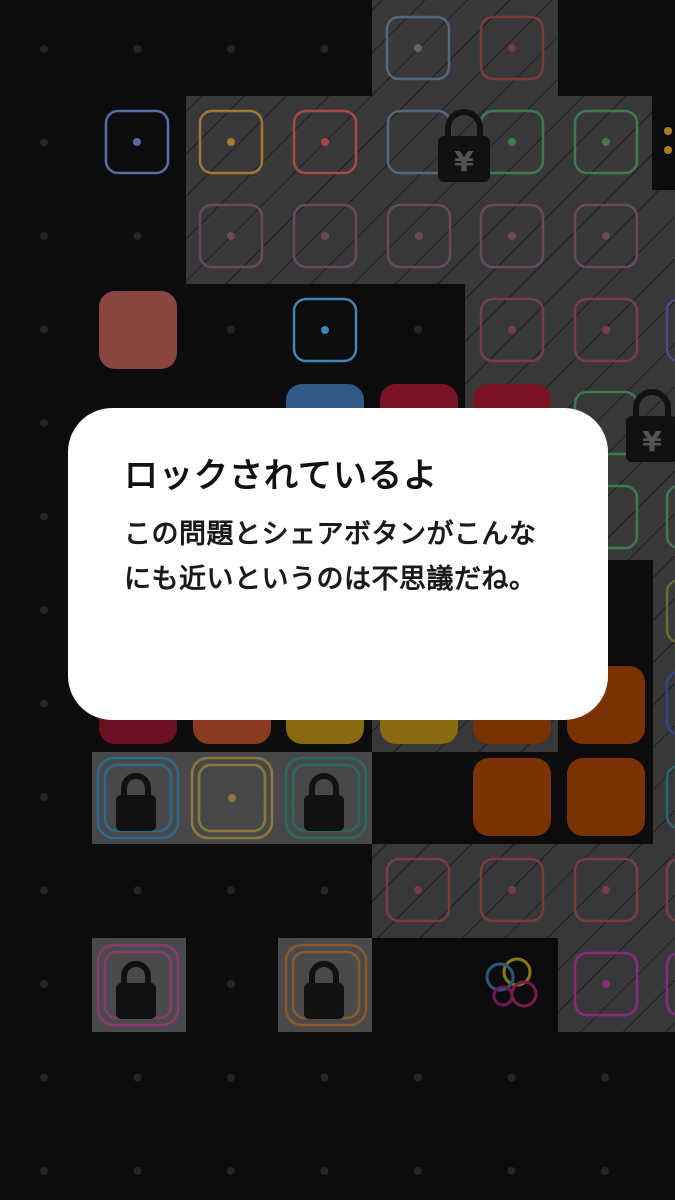 The height and width of the screenshot is (1200, 675). I want to click on dialog-title: ロックされているよ, so click(281, 476).